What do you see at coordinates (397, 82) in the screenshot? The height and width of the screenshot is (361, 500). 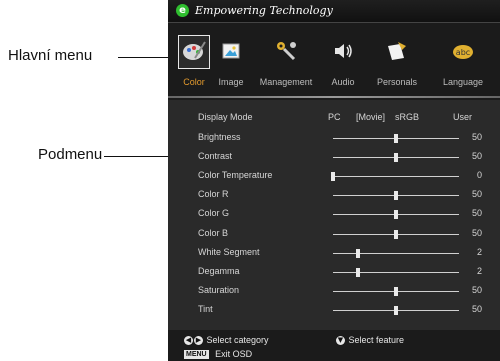 I see `tab-label: Personals` at bounding box center [397, 82].